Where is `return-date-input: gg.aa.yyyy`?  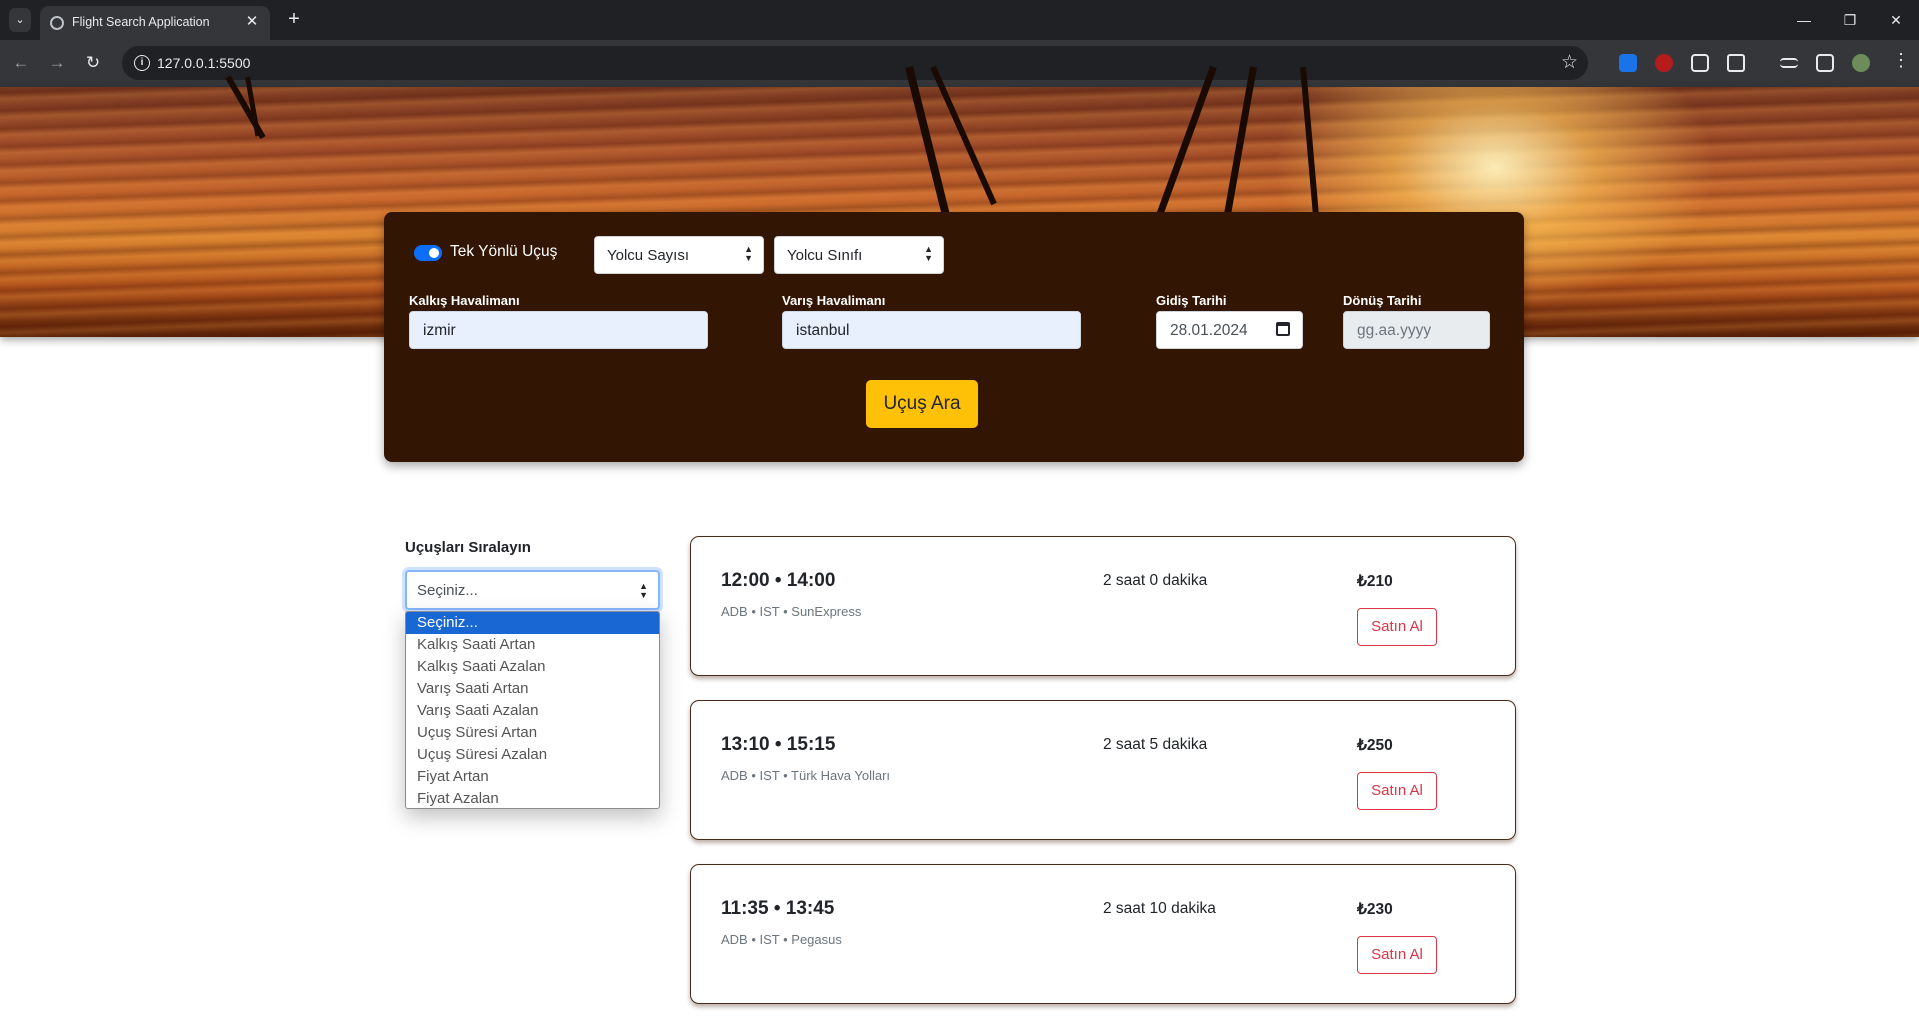
return-date-input: gg.aa.yyyy is located at coordinates (1416, 330).